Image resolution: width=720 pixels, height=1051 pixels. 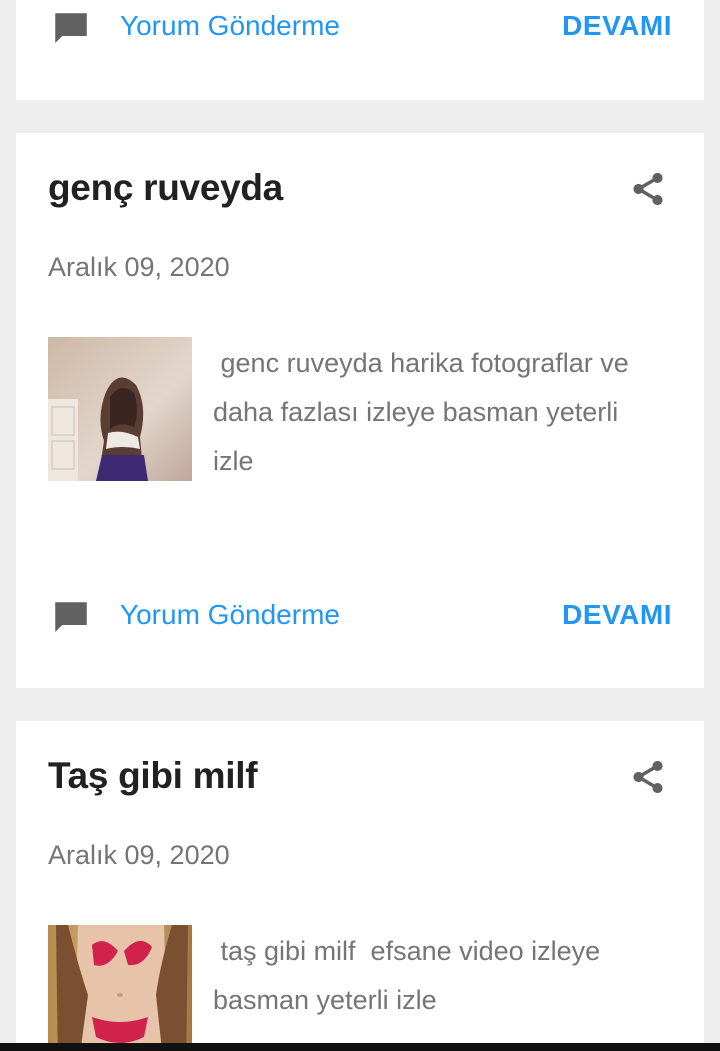 I want to click on post-card-previous: Yorum Gönderme DEVAMI, so click(x=360, y=50).